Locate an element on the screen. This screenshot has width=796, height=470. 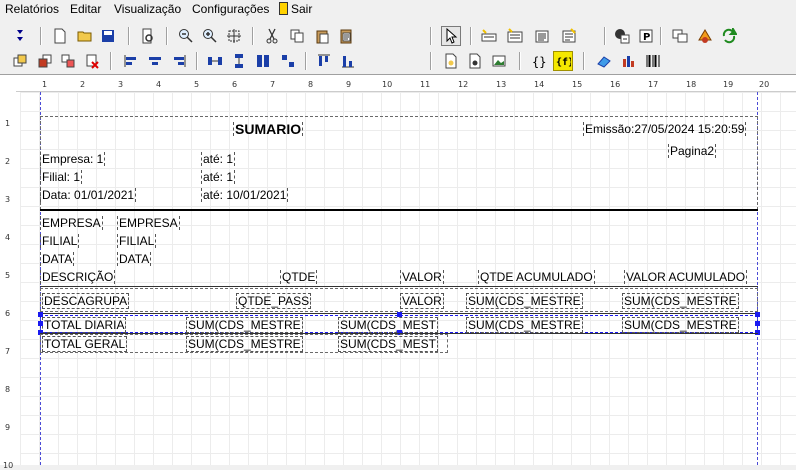
print-preview-button is located at coordinates (148, 36).